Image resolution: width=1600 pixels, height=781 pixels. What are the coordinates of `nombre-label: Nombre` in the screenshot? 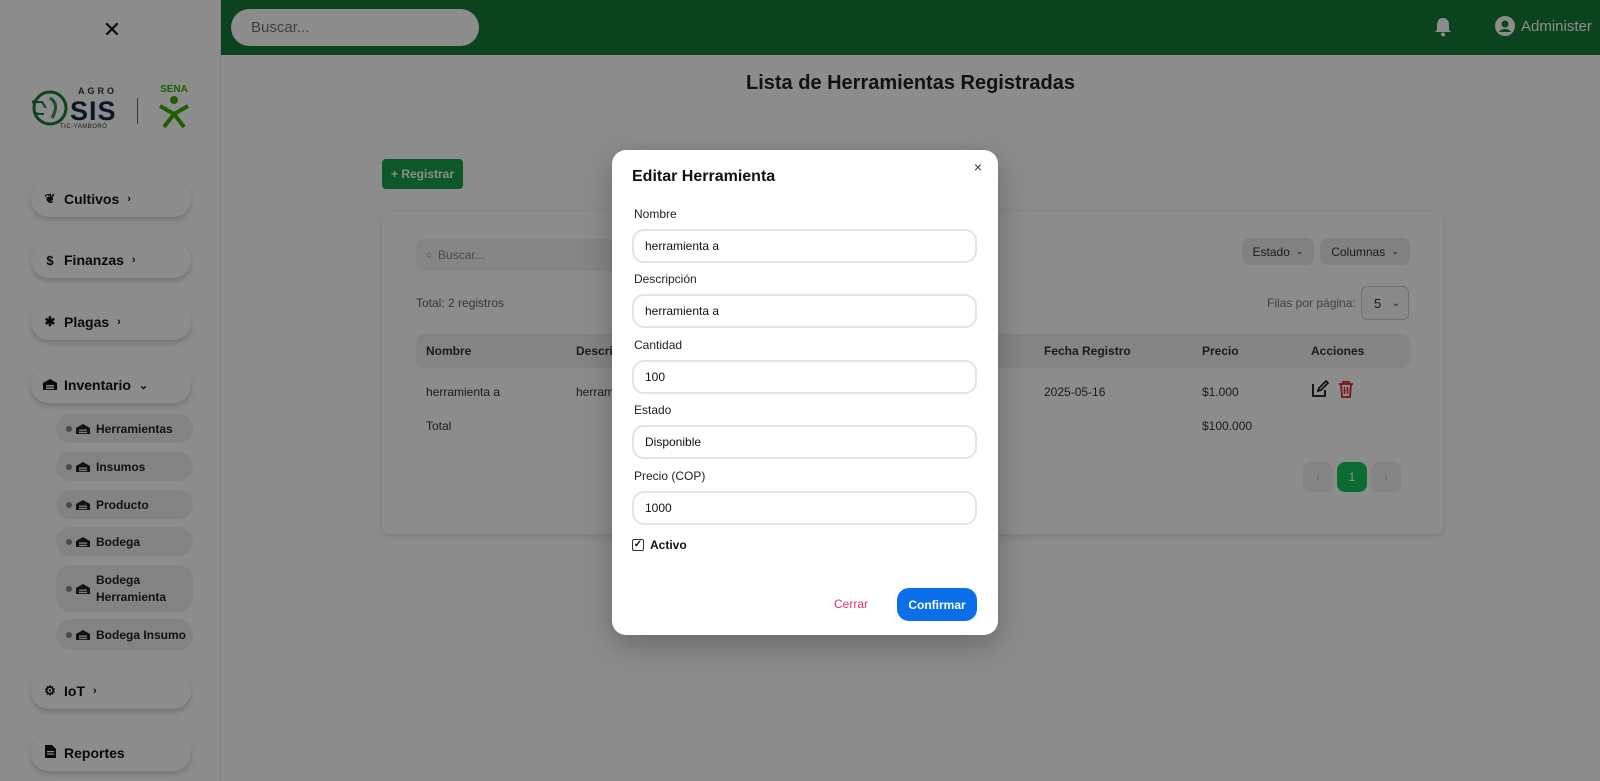 It's located at (655, 214).